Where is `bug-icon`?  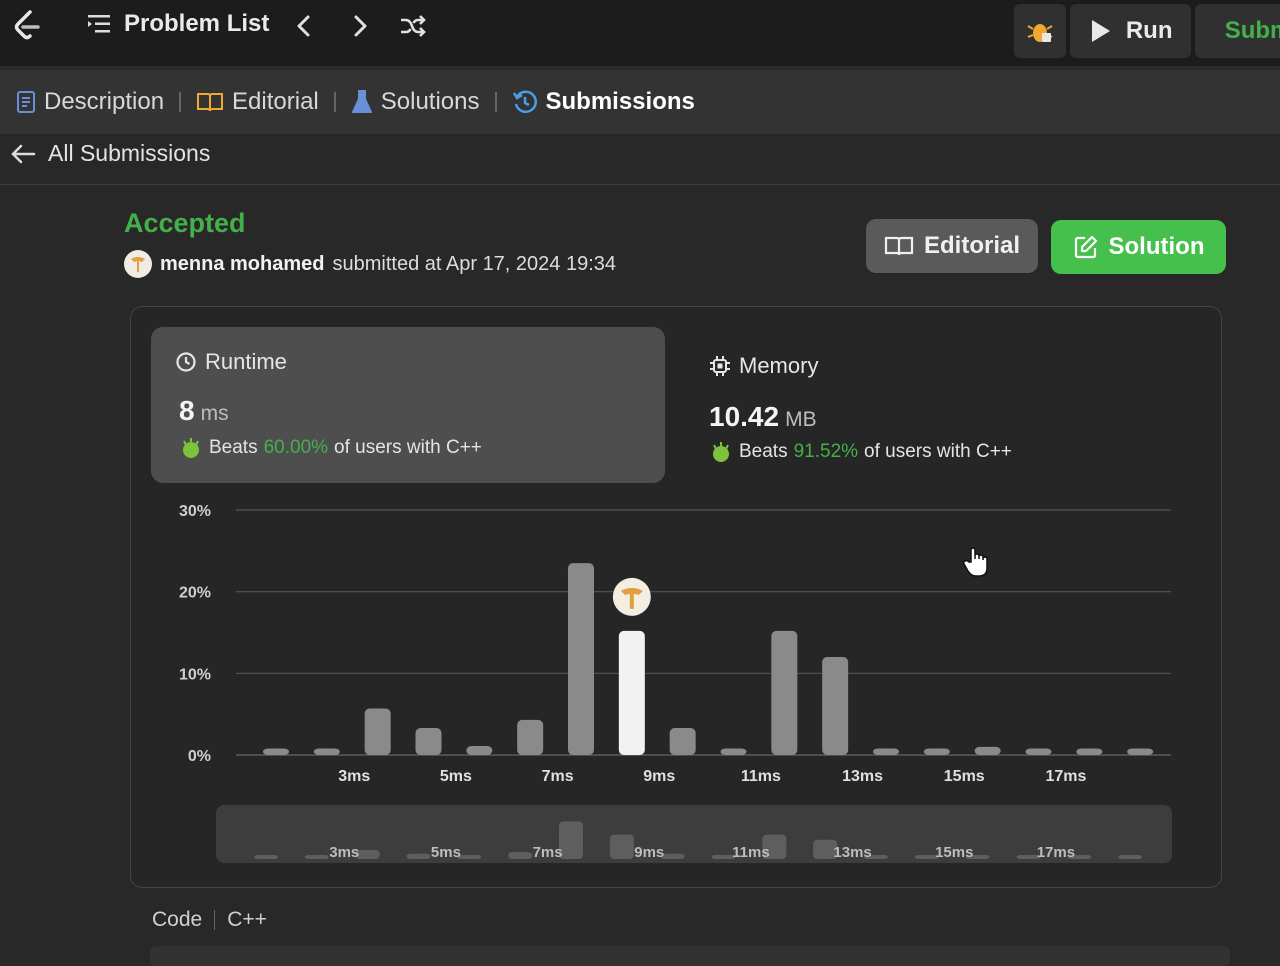 bug-icon is located at coordinates (1040, 33).